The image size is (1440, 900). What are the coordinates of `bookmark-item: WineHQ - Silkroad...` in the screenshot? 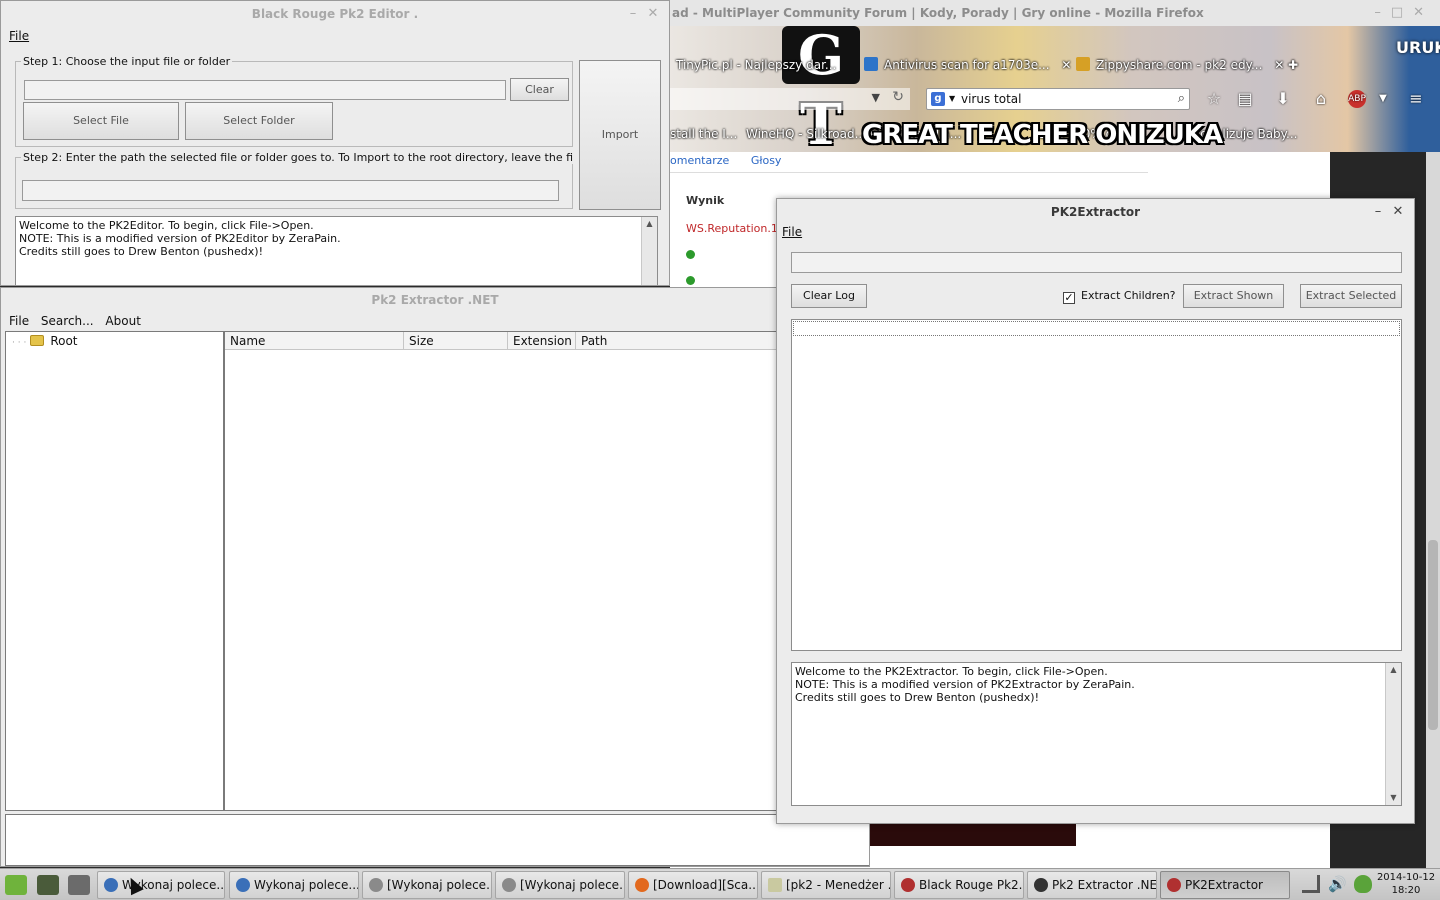 It's located at (806, 134).